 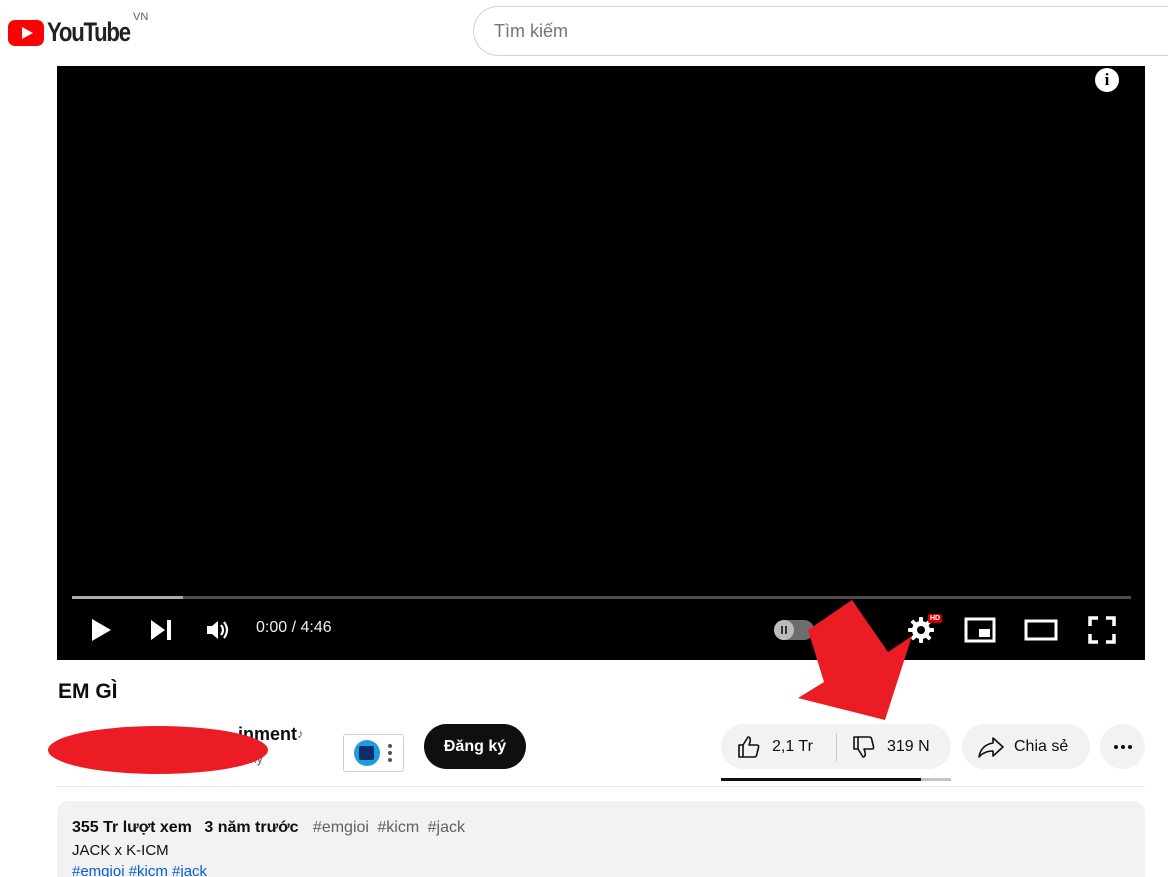 I want to click on vertical-dots-icon, so click(x=390, y=753).